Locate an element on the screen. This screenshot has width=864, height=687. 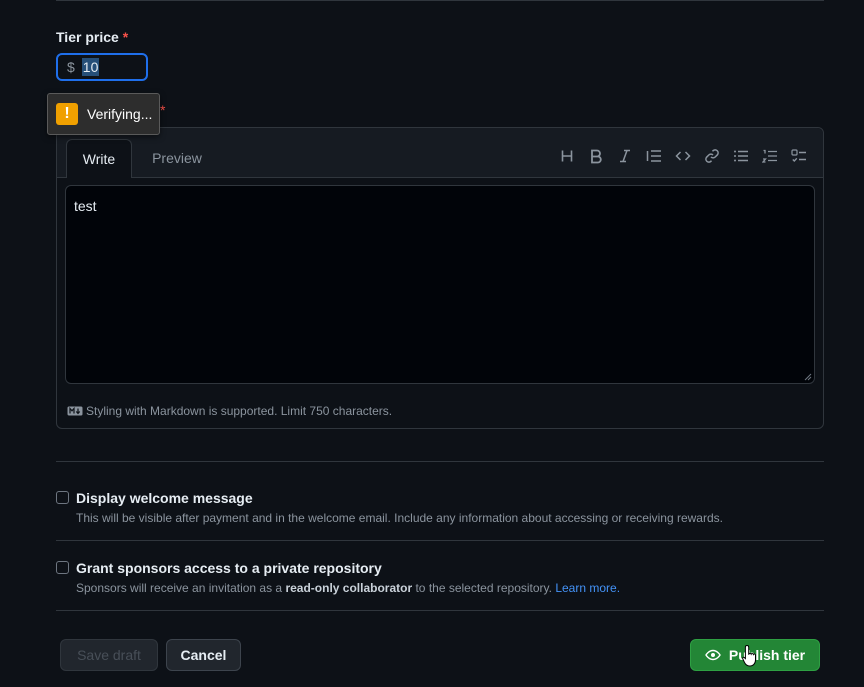
private-repo-checkbox is located at coordinates (62, 567).